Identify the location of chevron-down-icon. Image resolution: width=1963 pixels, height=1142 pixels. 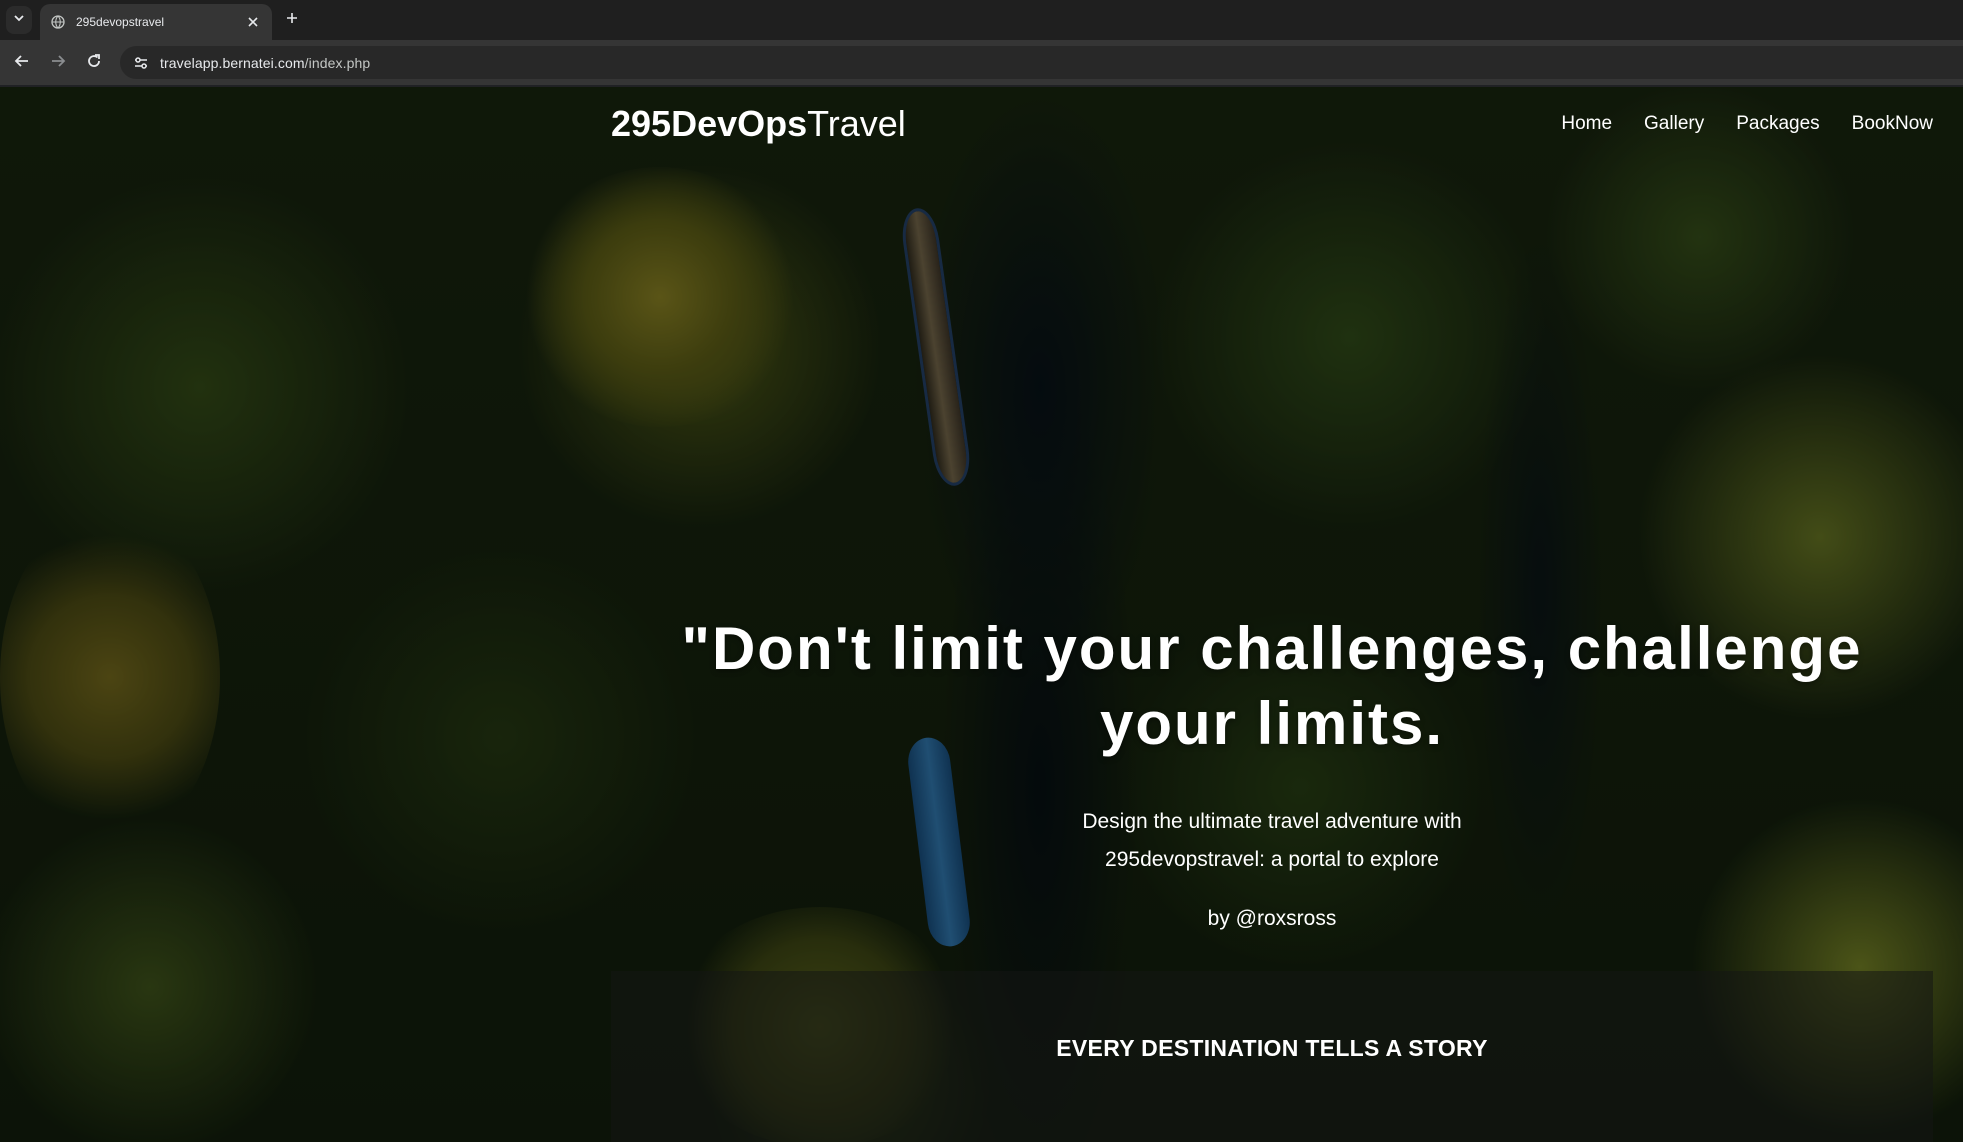
(19, 20).